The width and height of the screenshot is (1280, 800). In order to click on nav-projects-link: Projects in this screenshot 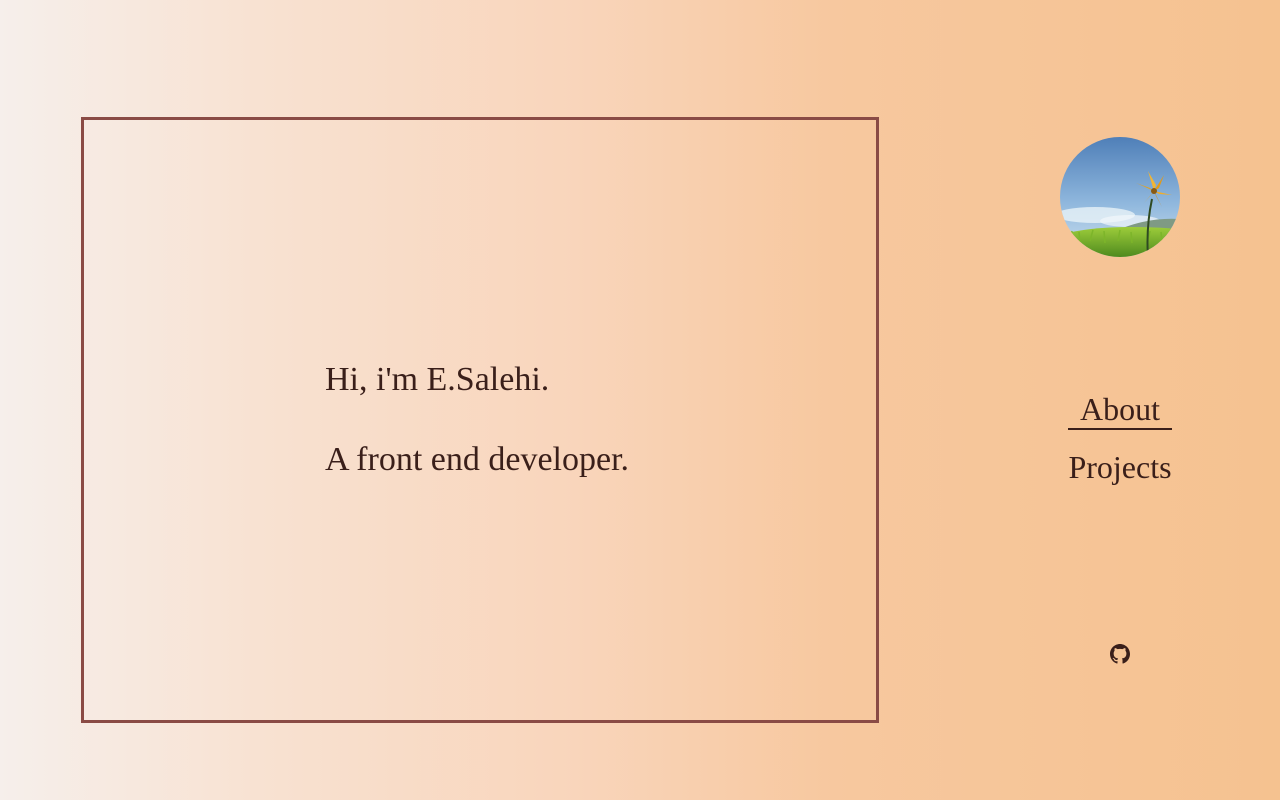, I will do `click(1119, 467)`.